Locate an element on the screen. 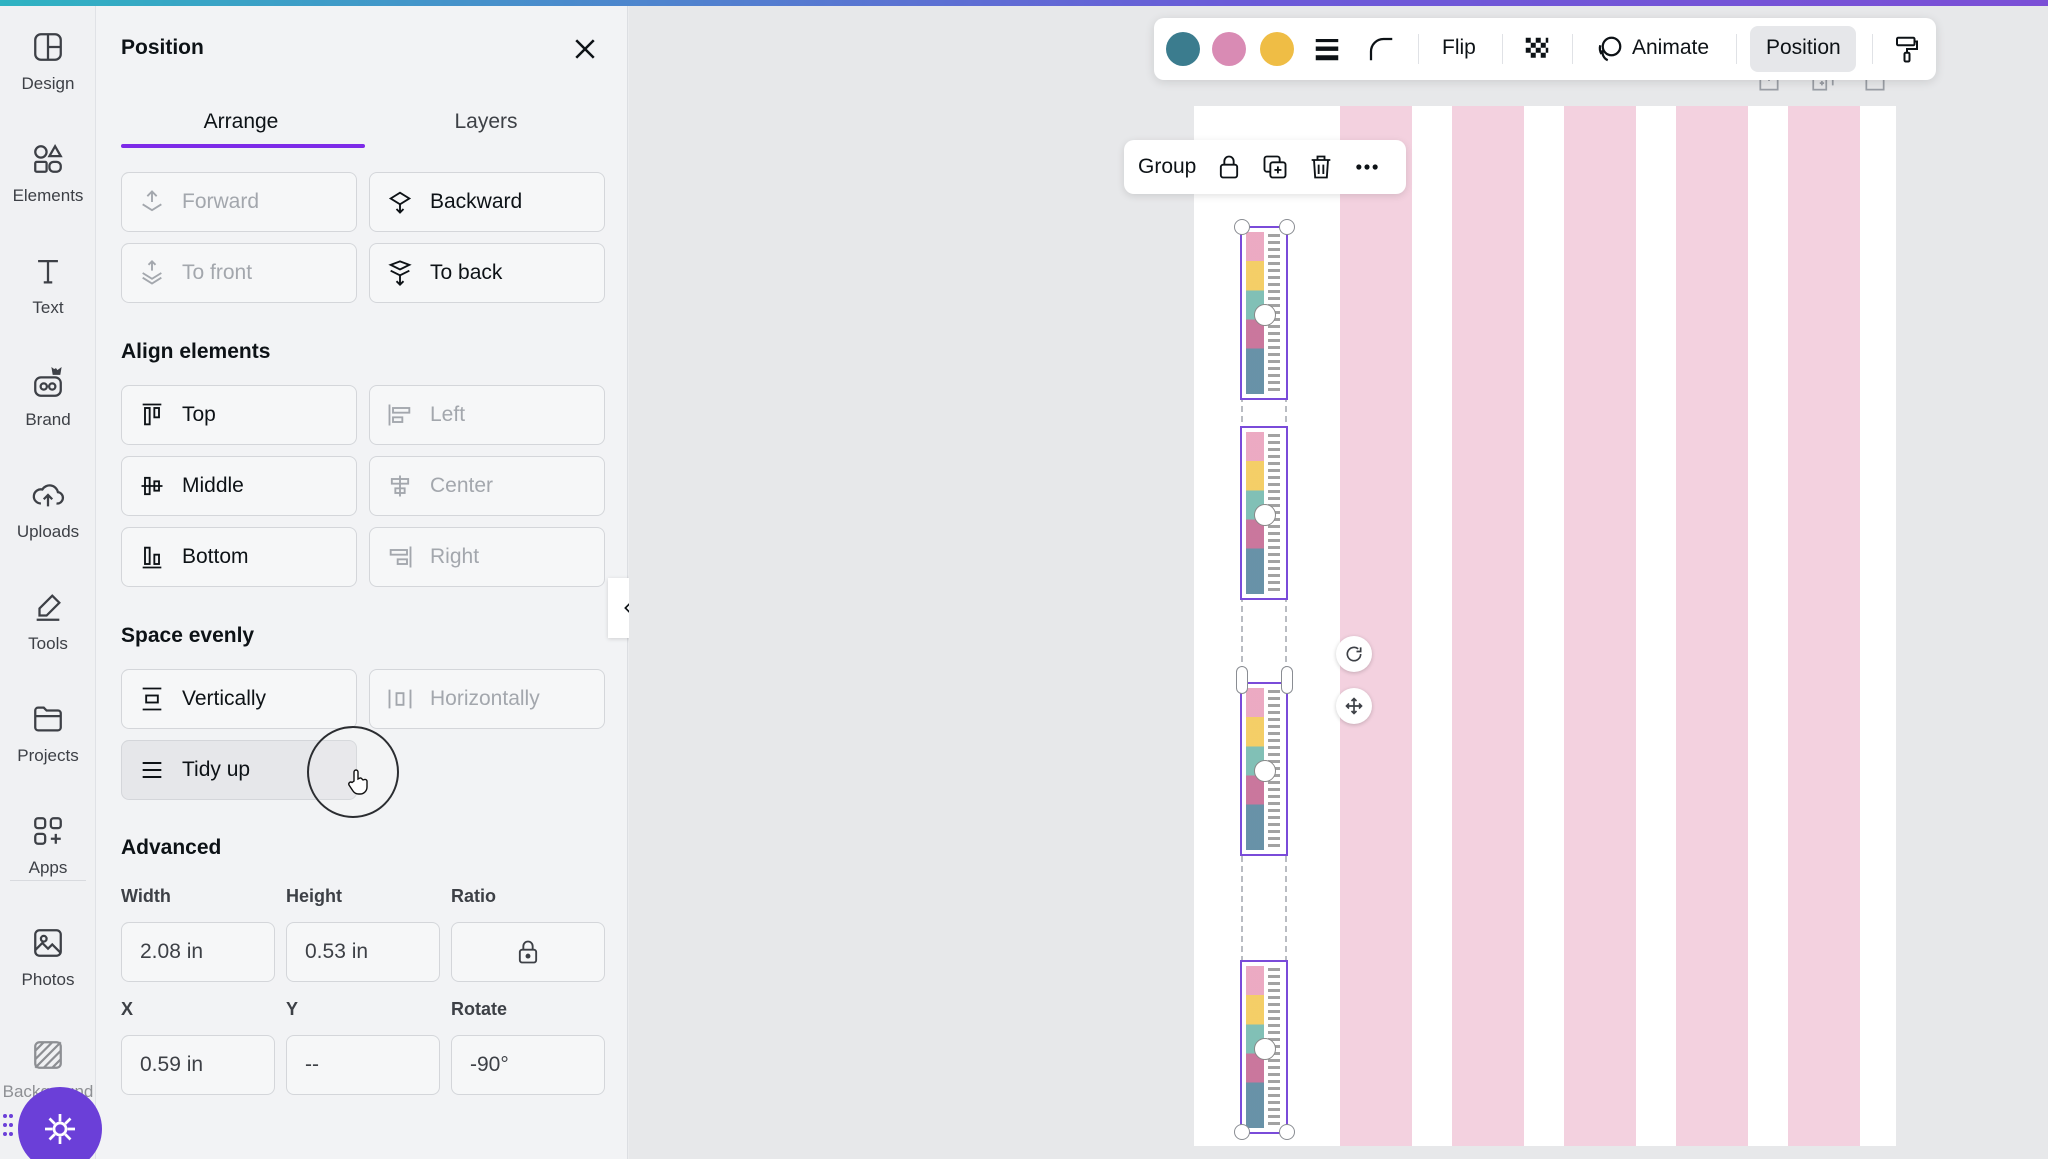 This screenshot has width=2048, height=1159. height-field: 0.53 in is located at coordinates (363, 952).